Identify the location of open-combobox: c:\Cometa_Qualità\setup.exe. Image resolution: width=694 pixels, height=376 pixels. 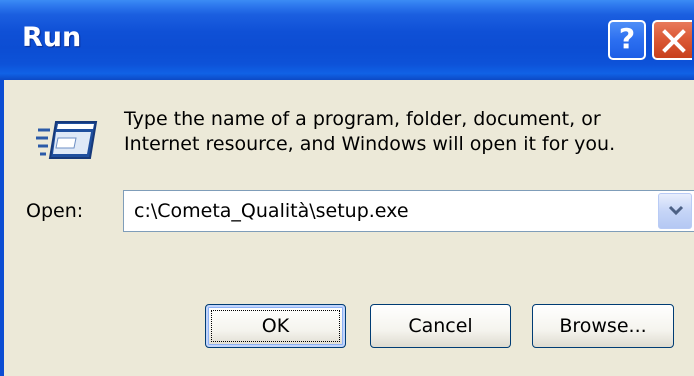
(408, 211).